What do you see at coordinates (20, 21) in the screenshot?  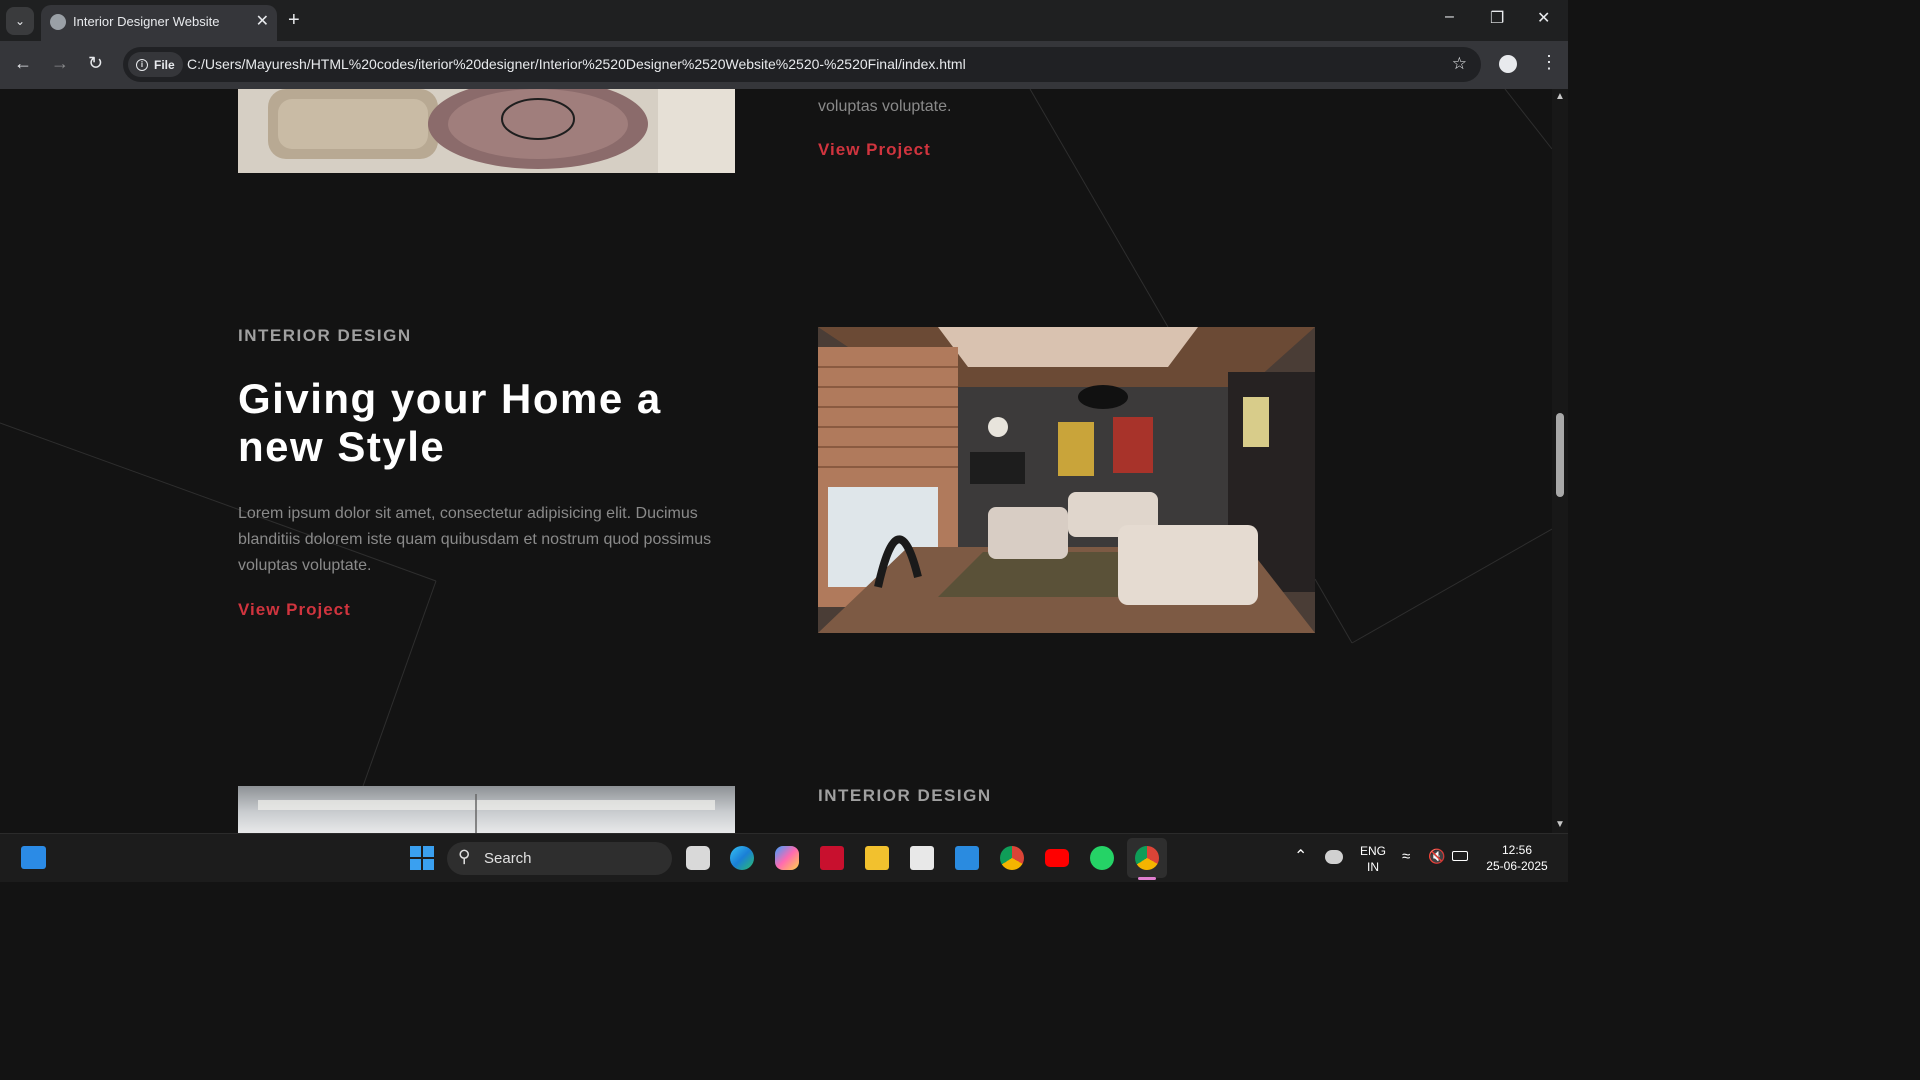 I see `tab-list-icon: ⌄` at bounding box center [20, 21].